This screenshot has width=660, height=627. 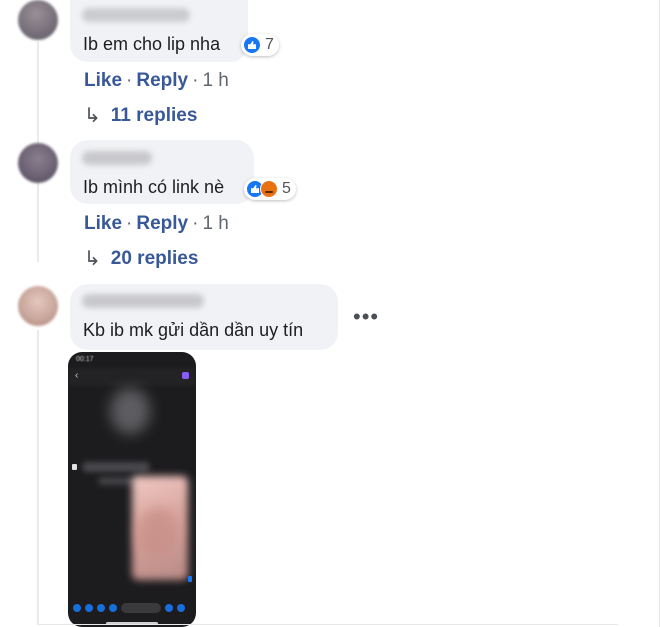 I want to click on attachment-image: 00:17 ‹, so click(x=132, y=489).